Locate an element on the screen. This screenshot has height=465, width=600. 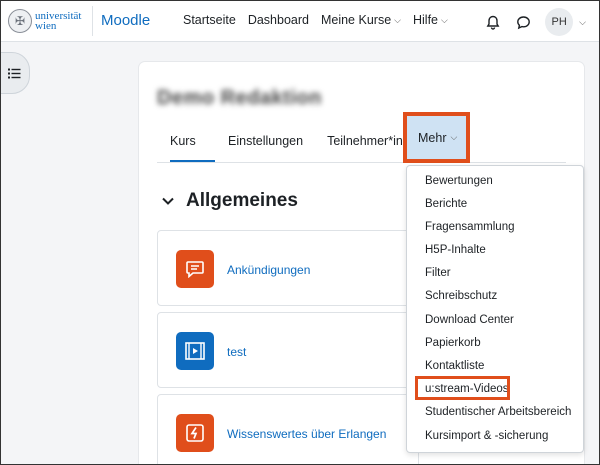
logo-line-2: wien is located at coordinates (46, 26).